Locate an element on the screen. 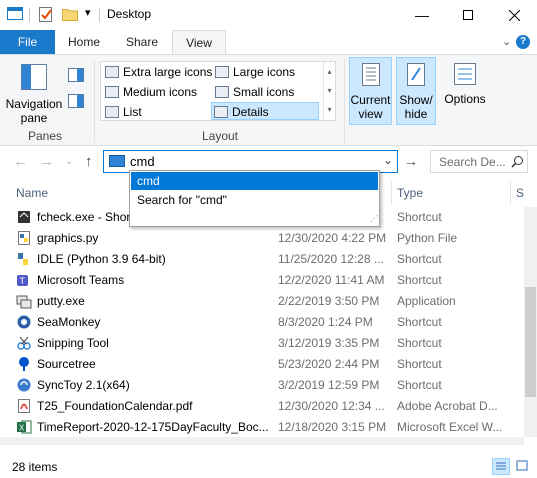  layout-large-icons: Large icons is located at coordinates (254, 72).